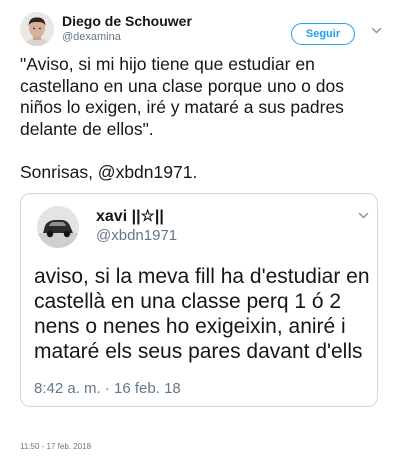  I want to click on car-photo-icon, so click(58, 227).